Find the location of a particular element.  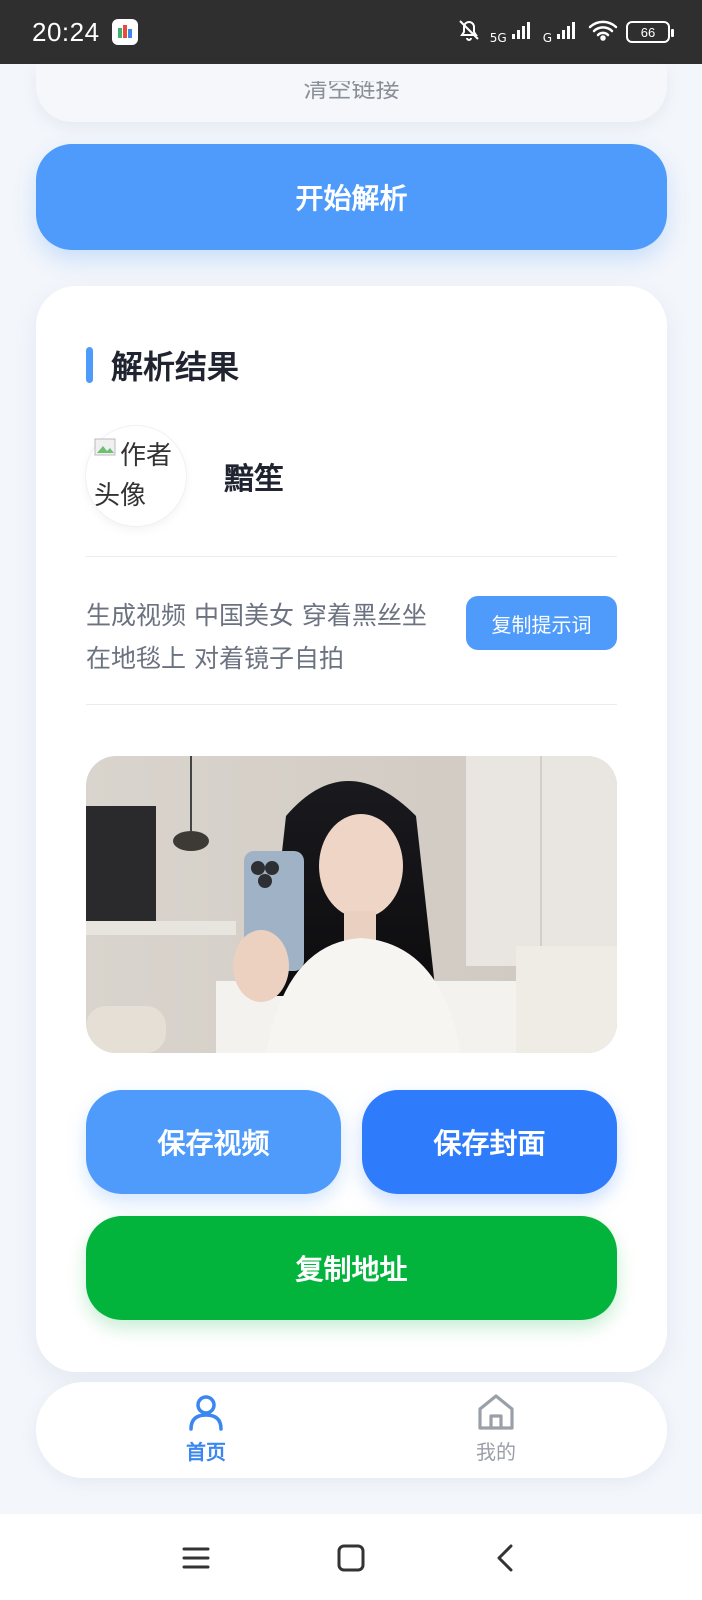

battery-icon: 66 is located at coordinates (650, 32).